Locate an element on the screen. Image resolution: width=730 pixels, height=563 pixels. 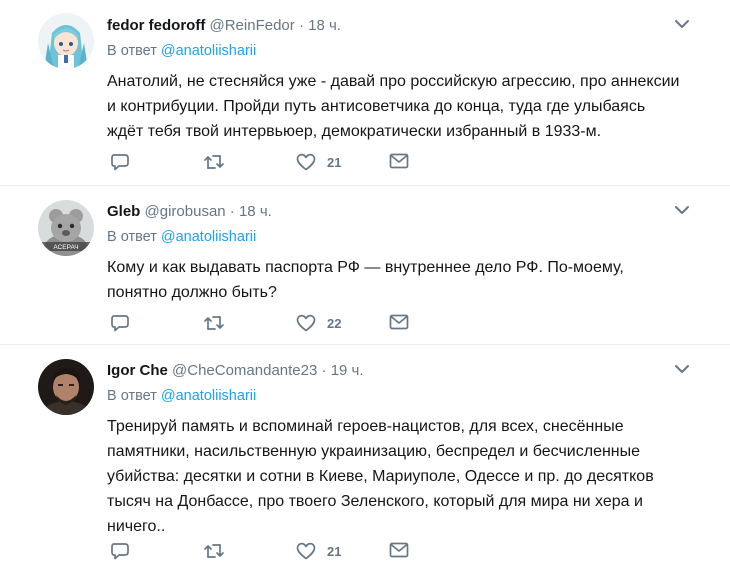
like-count: 22 is located at coordinates (334, 323).